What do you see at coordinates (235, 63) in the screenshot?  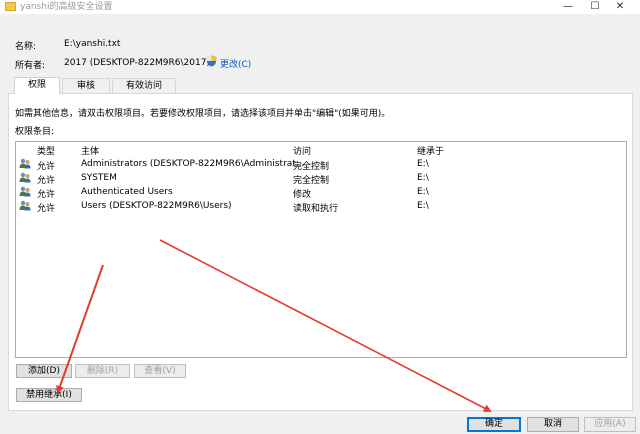 I see `change-owner-link: 更改(C)` at bounding box center [235, 63].